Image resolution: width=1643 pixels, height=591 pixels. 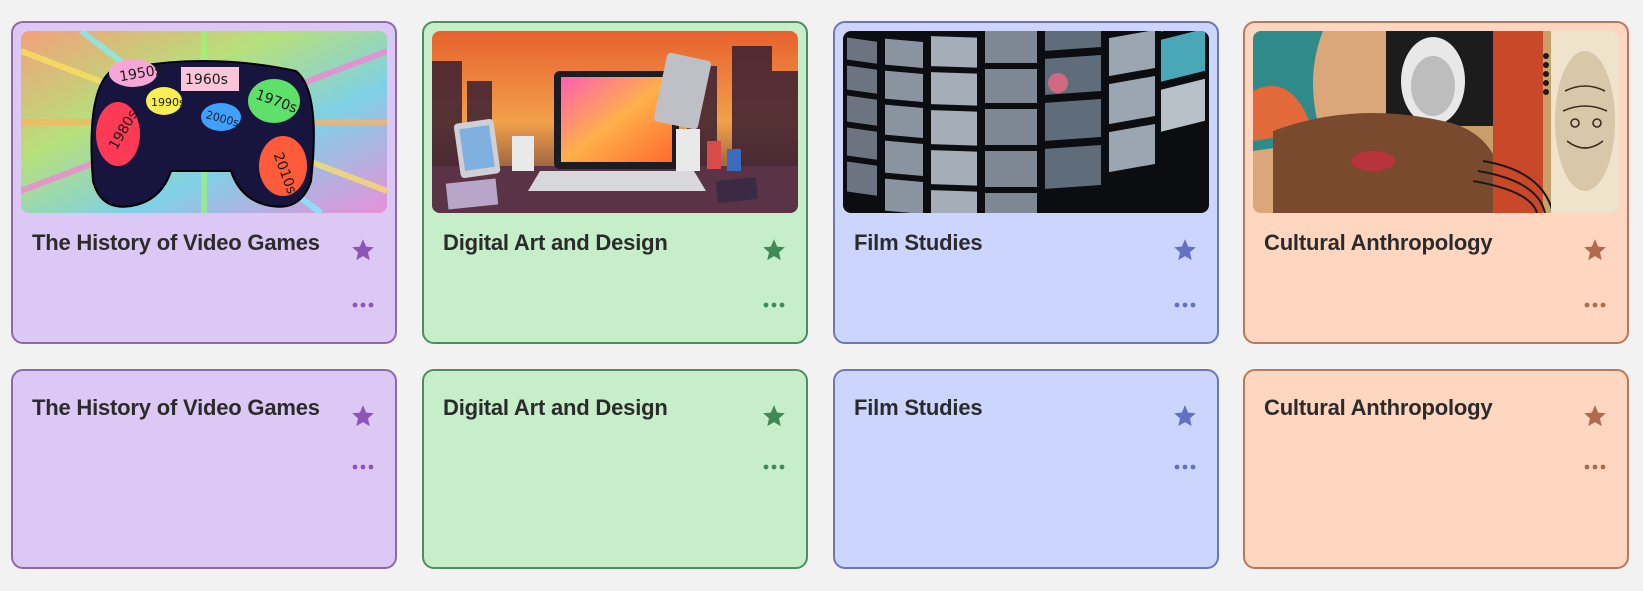 What do you see at coordinates (1436, 469) in the screenshot?
I see `course-card-cultural-anthropology-compact: Cultural Anthropology` at bounding box center [1436, 469].